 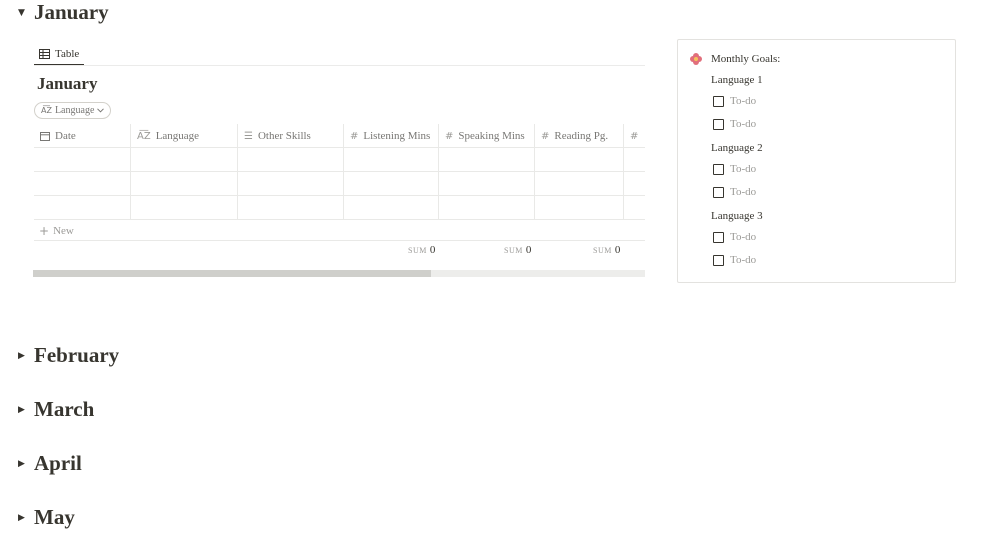 I want to click on sum-listening-mins: SUM 0, so click(x=421, y=250).